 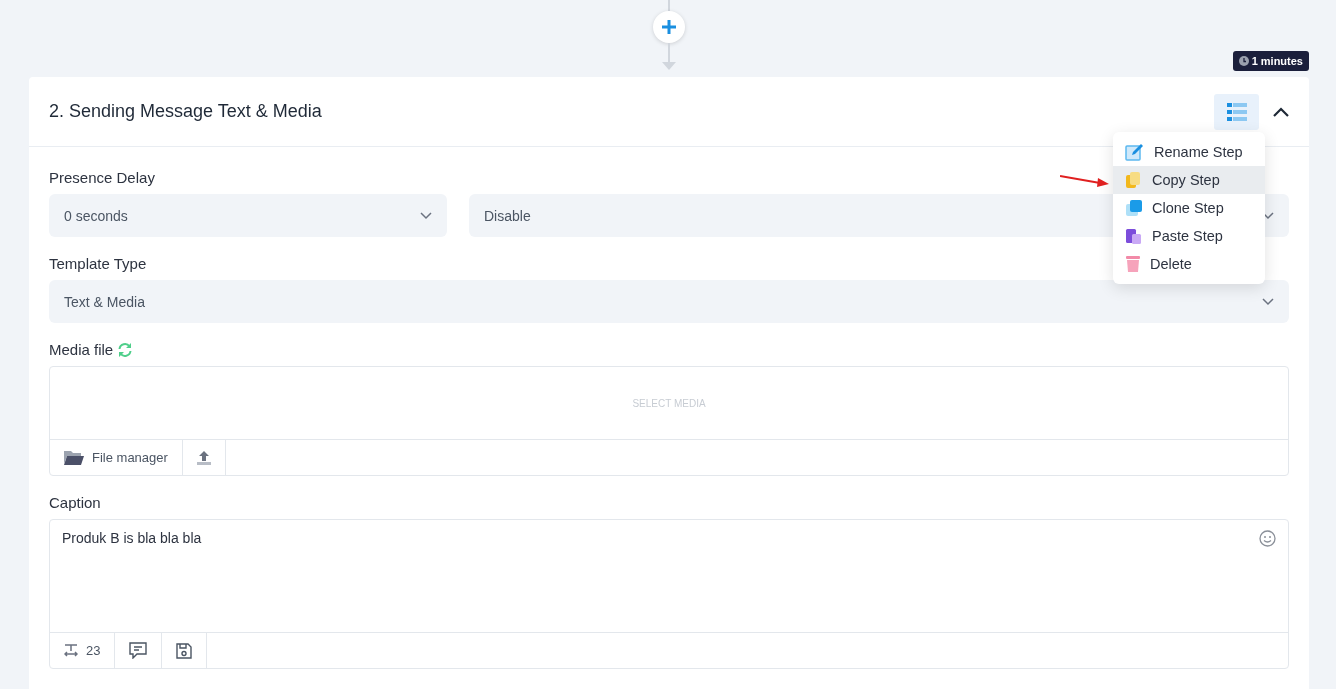 What do you see at coordinates (248, 215) in the screenshot?
I see `dropdown-select: 0 seconds` at bounding box center [248, 215].